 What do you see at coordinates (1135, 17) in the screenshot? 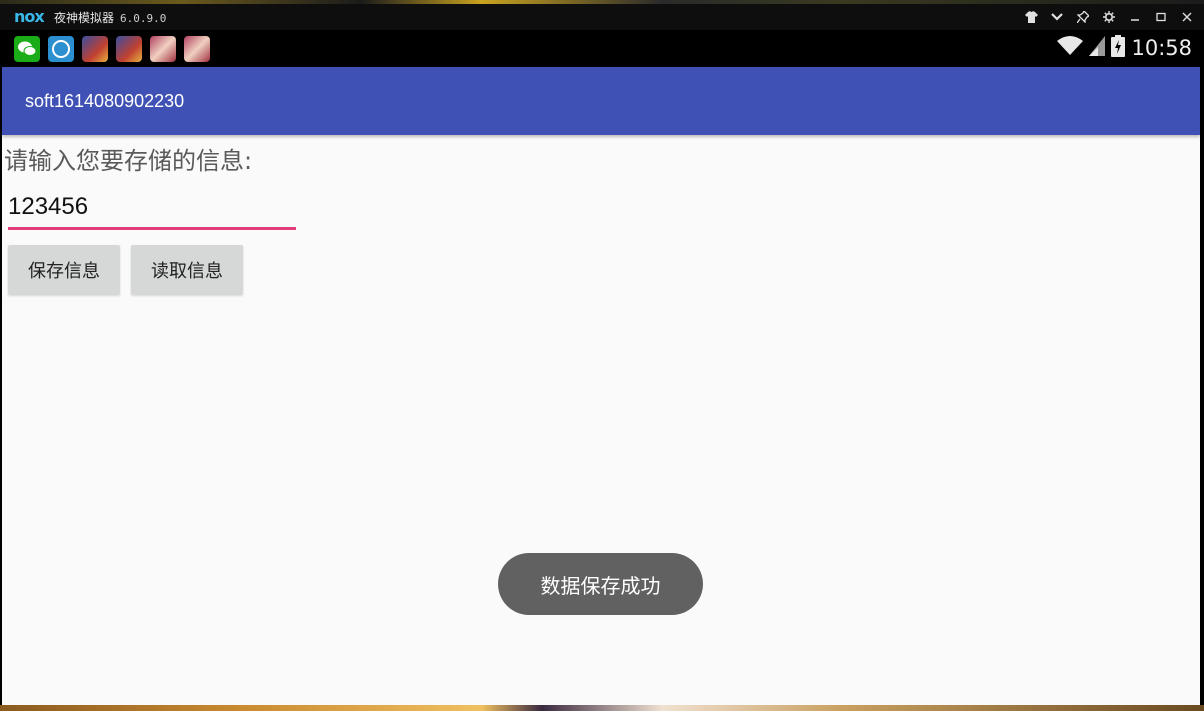
I see `minimize-icon` at bounding box center [1135, 17].